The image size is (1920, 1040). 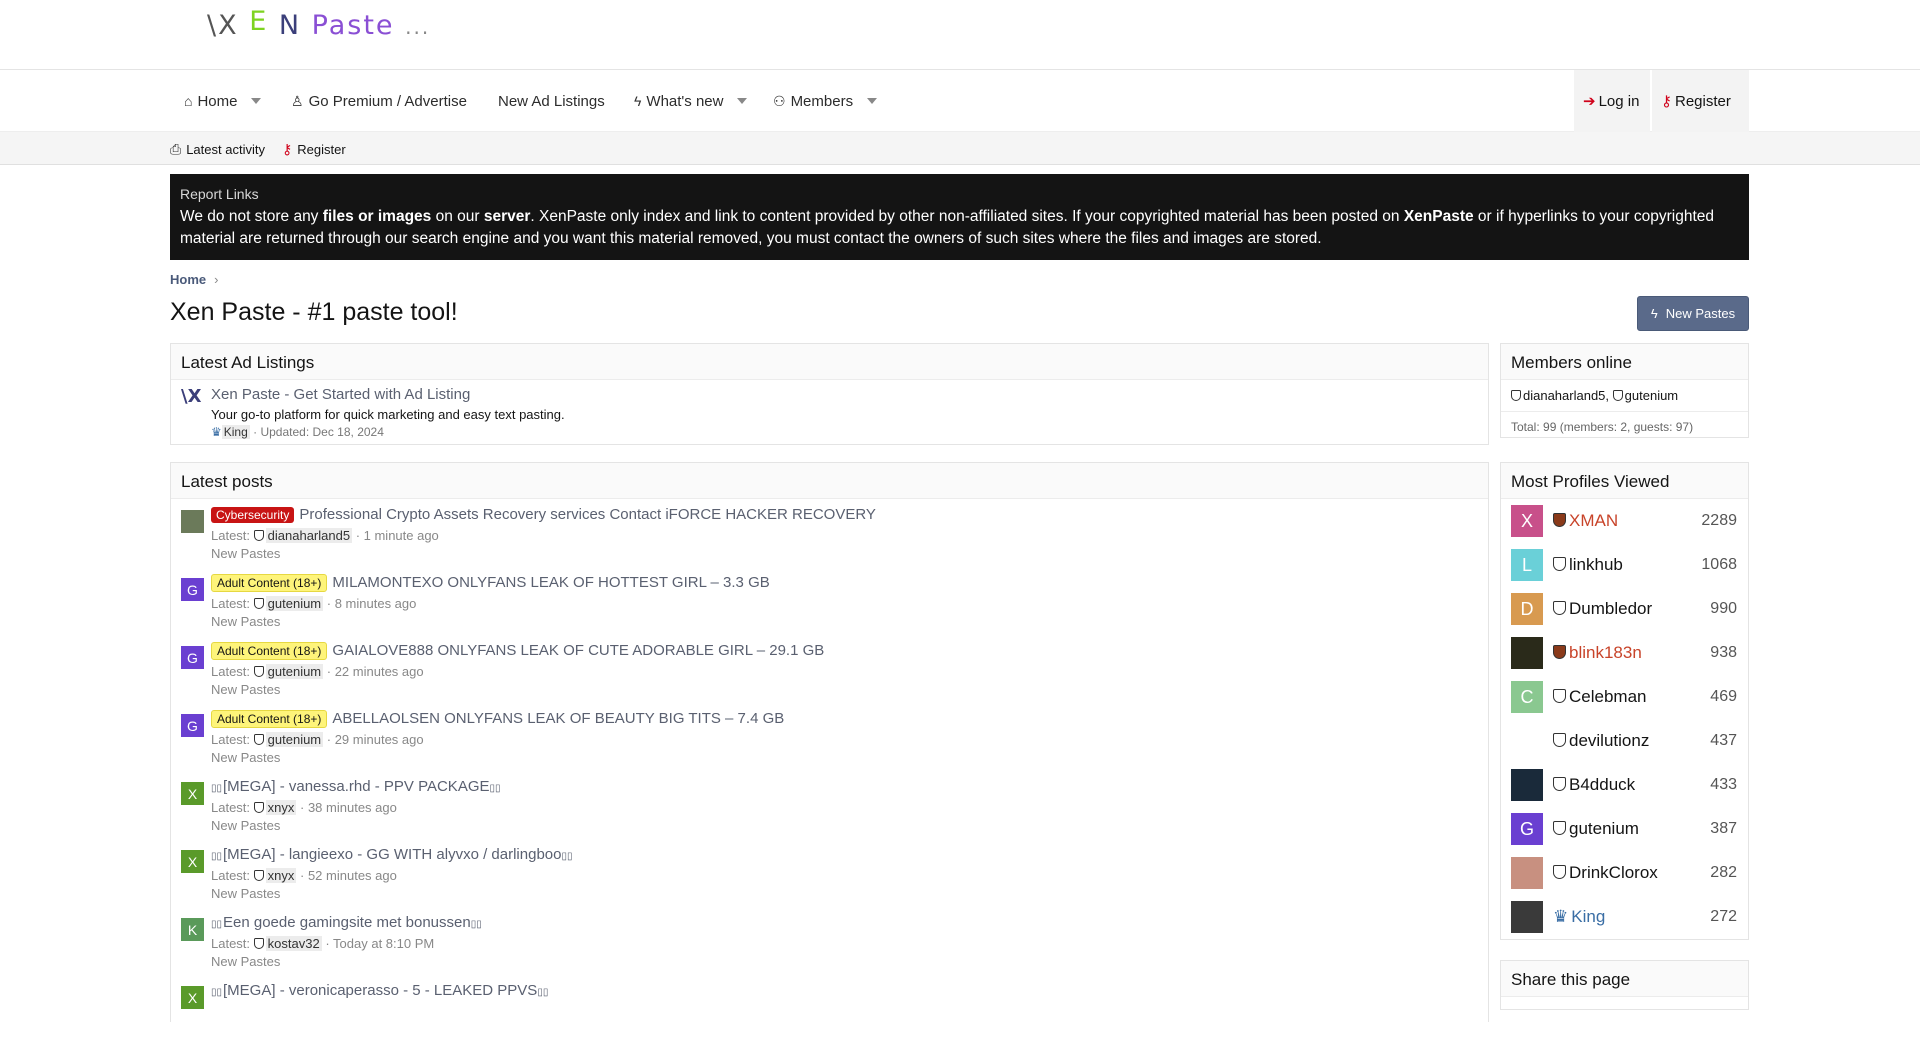 What do you see at coordinates (1703, 101) in the screenshot?
I see `register-label: Register` at bounding box center [1703, 101].